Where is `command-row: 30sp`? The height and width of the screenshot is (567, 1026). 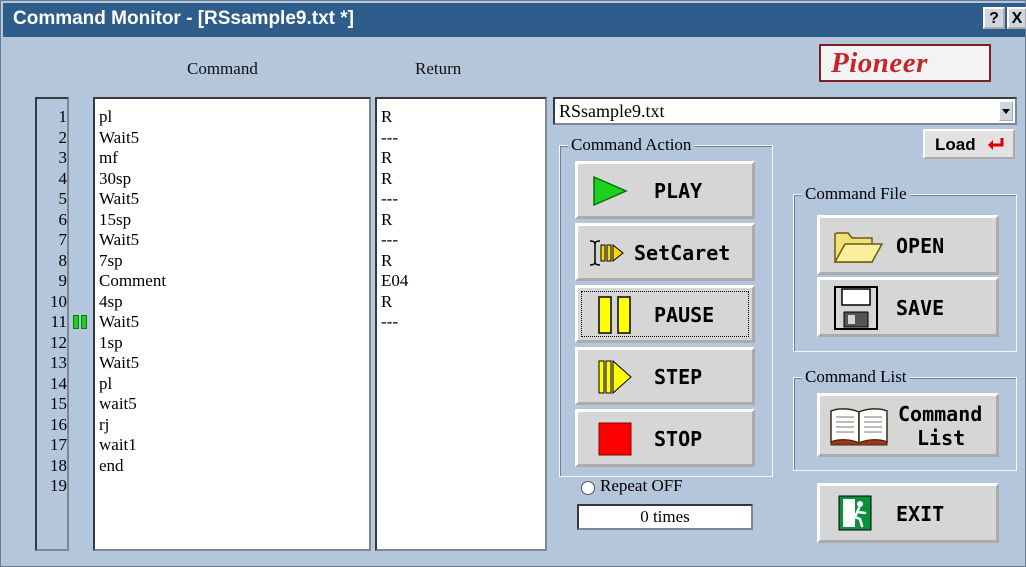
command-row: 30sp is located at coordinates (115, 178).